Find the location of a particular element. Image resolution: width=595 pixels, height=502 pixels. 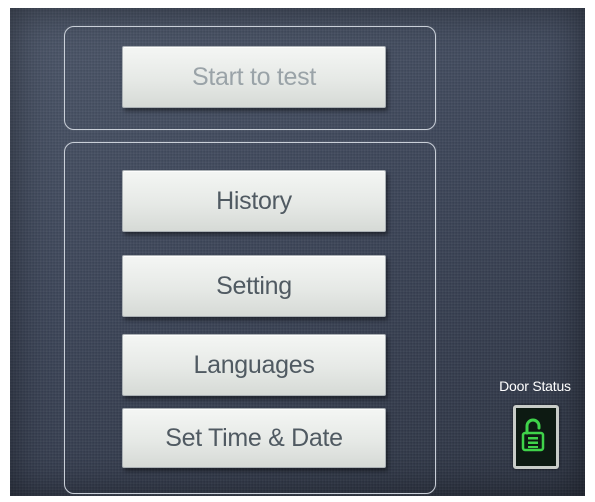

set-time-date-button: Set Time & Date is located at coordinates (254, 438).